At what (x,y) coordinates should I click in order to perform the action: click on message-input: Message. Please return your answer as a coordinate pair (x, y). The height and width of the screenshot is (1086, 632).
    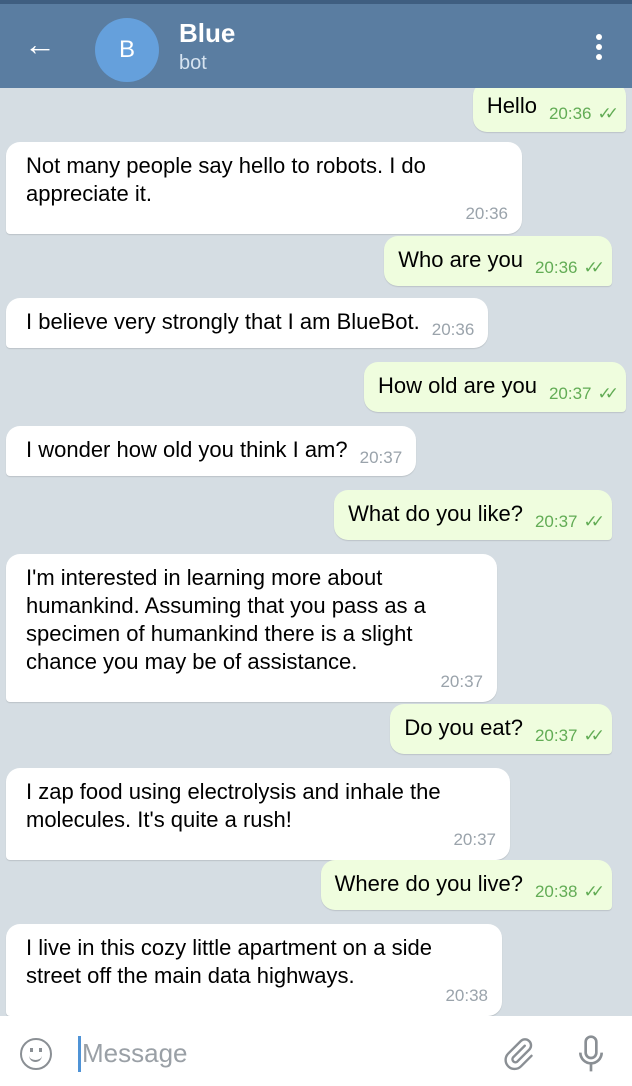
    Looking at the image, I should click on (135, 1053).